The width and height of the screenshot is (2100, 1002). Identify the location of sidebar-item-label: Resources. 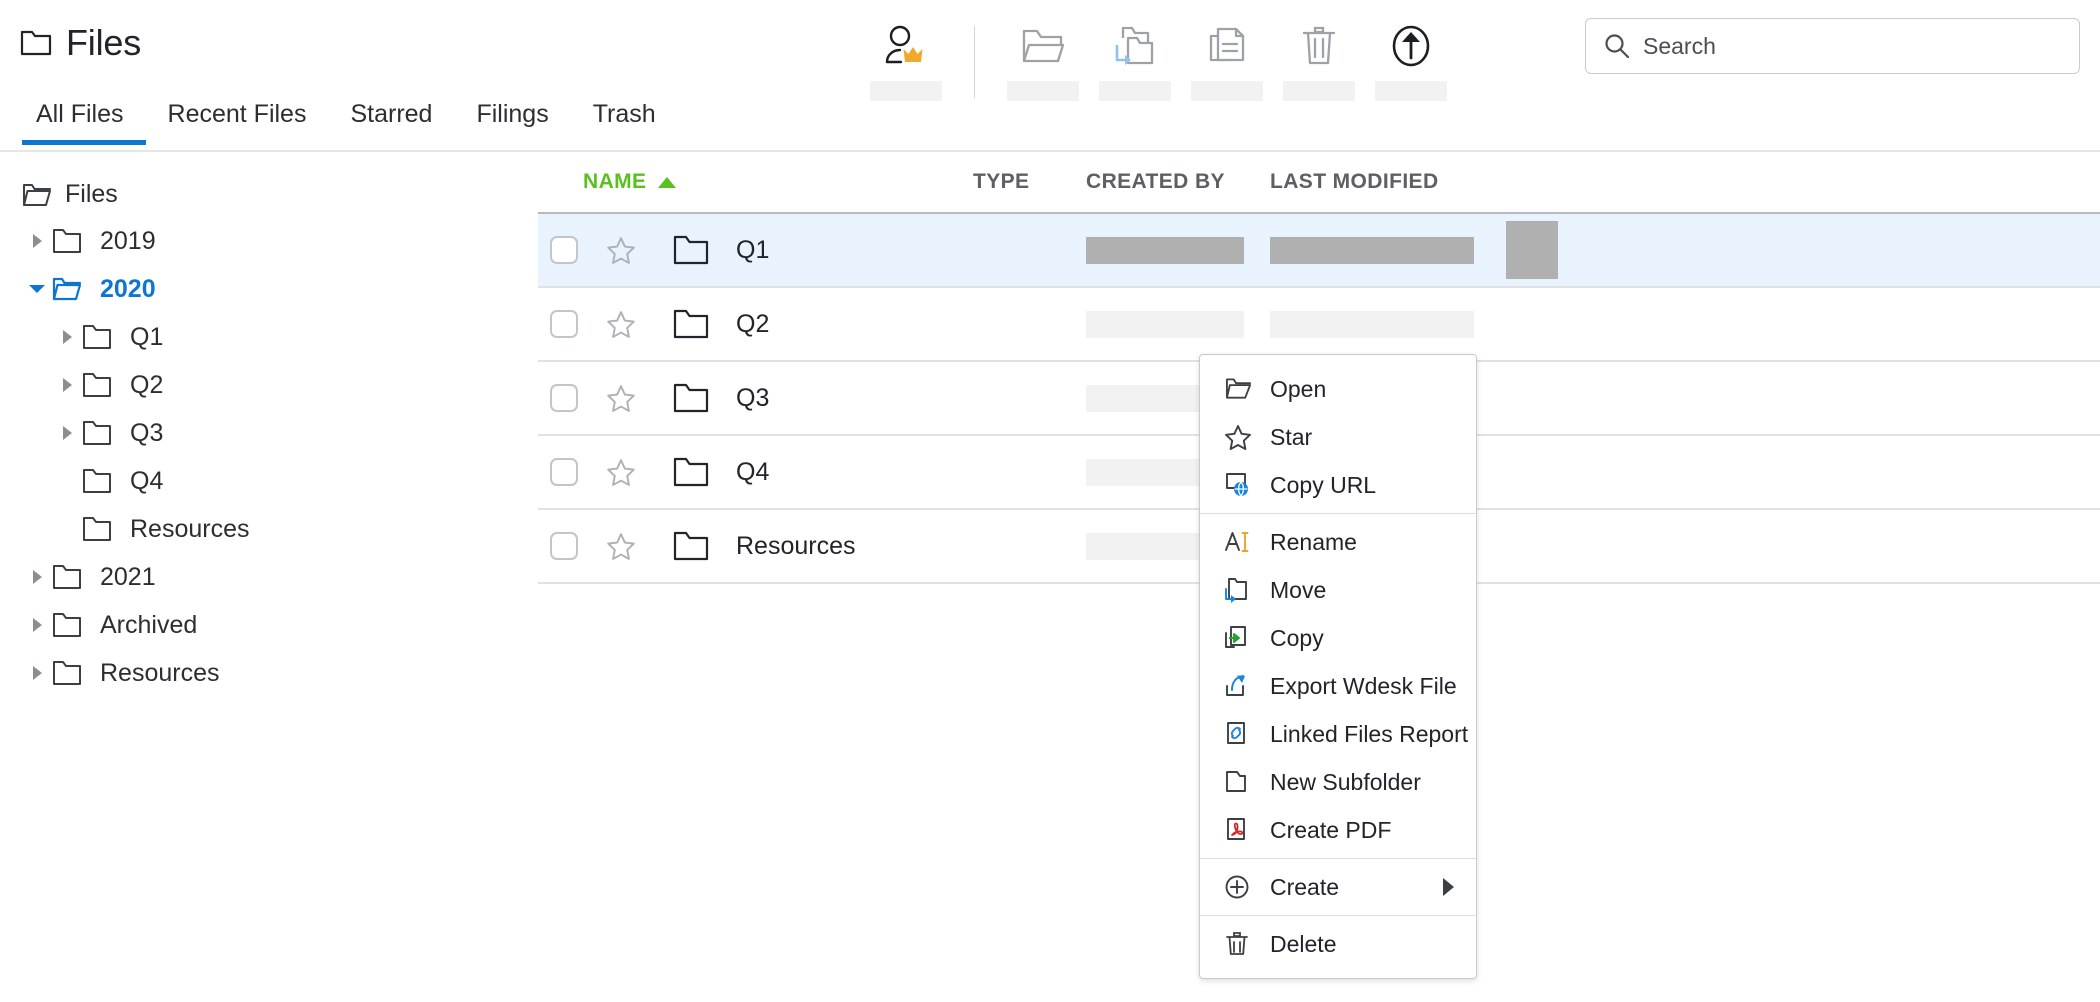
(190, 528).